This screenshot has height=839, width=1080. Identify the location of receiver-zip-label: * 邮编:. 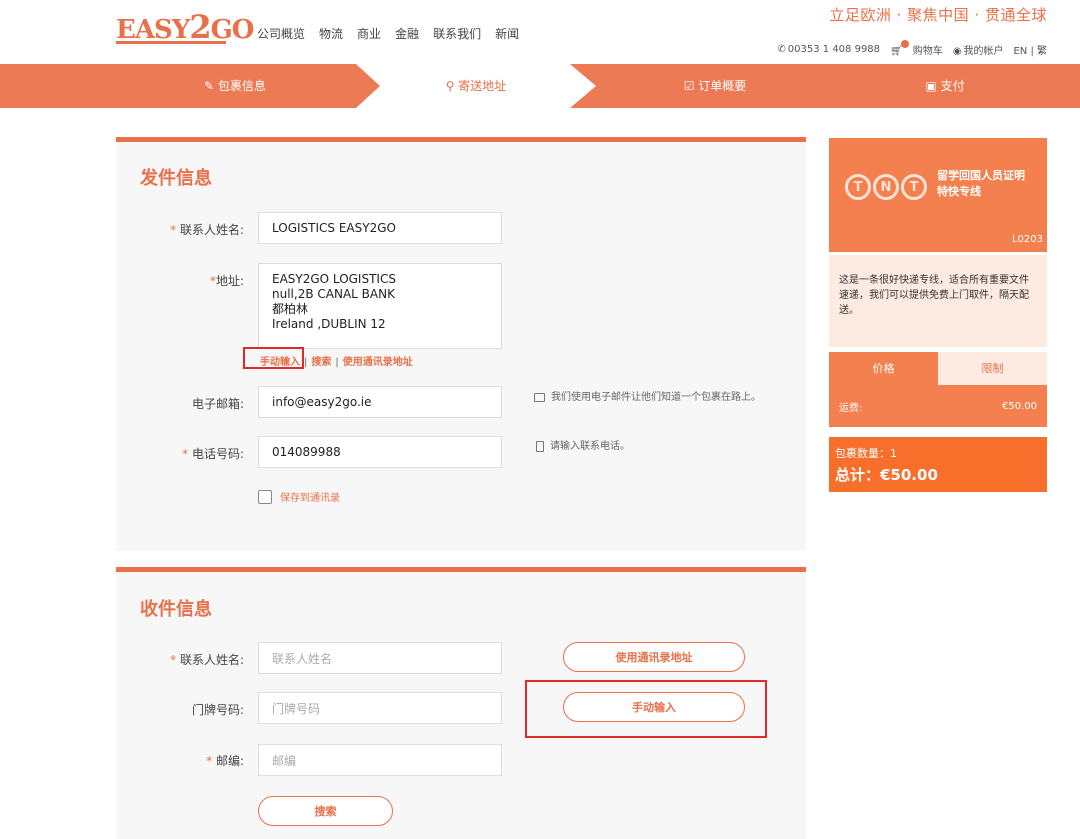
(225, 761).